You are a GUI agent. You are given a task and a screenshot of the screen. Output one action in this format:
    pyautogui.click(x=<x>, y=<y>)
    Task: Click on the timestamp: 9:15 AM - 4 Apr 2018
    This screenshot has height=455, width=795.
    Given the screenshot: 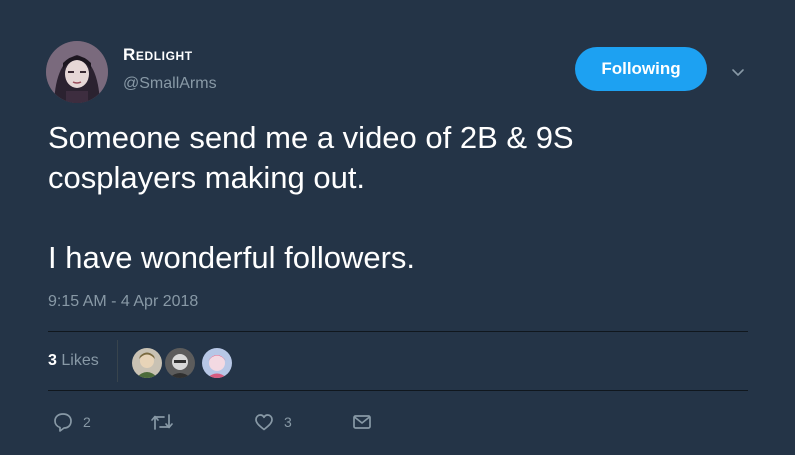 What is the action you would take?
    pyautogui.click(x=123, y=302)
    